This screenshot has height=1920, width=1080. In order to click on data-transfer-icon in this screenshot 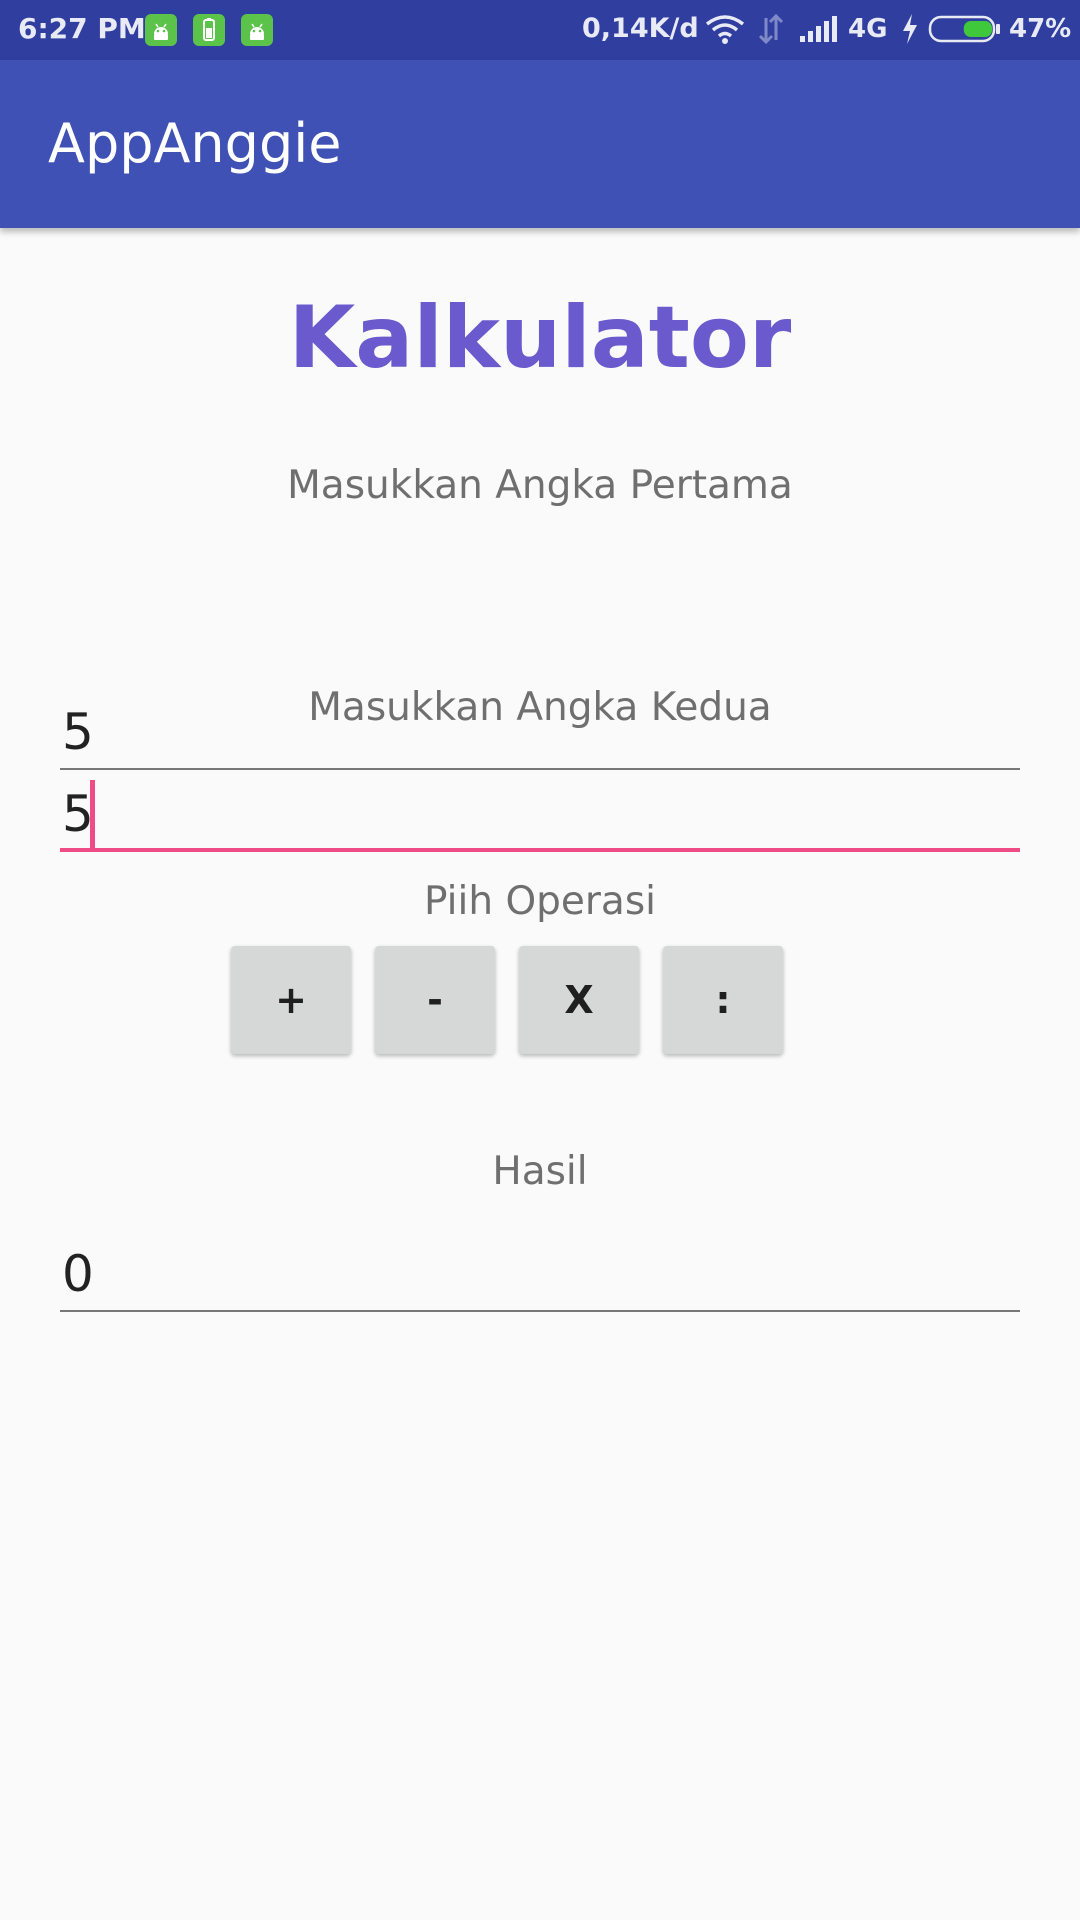, I will do `click(771, 31)`.